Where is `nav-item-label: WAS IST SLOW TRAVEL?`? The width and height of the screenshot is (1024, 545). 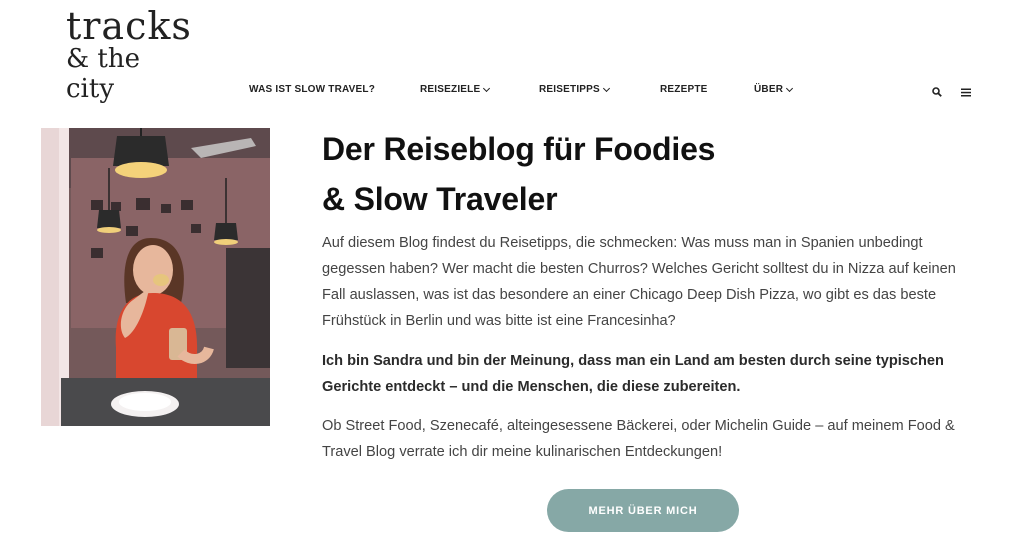
nav-item-label: WAS IST SLOW TRAVEL? is located at coordinates (312, 89).